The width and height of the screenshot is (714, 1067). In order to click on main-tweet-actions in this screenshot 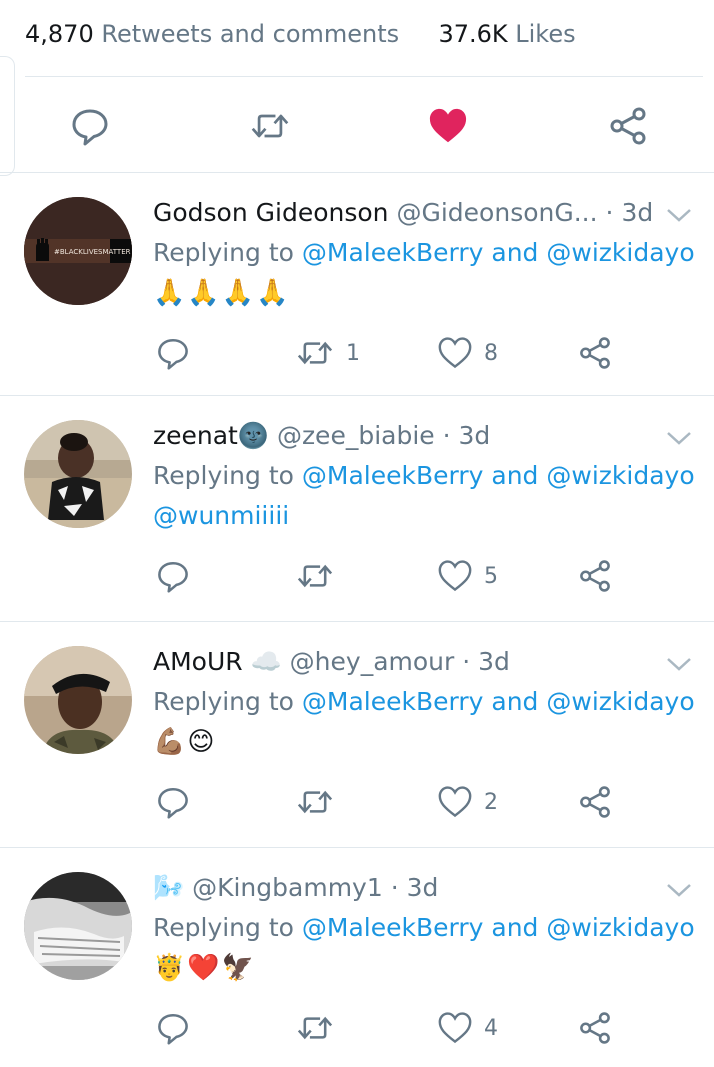, I will do `click(357, 126)`.